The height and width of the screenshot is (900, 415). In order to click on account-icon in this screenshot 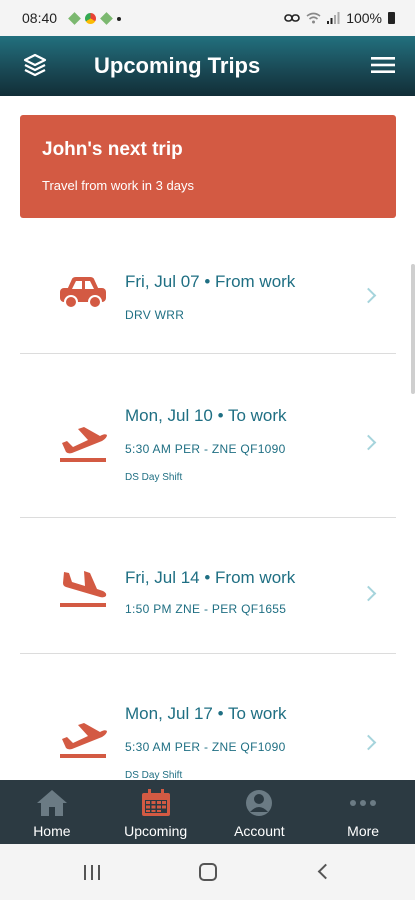, I will do `click(259, 803)`.